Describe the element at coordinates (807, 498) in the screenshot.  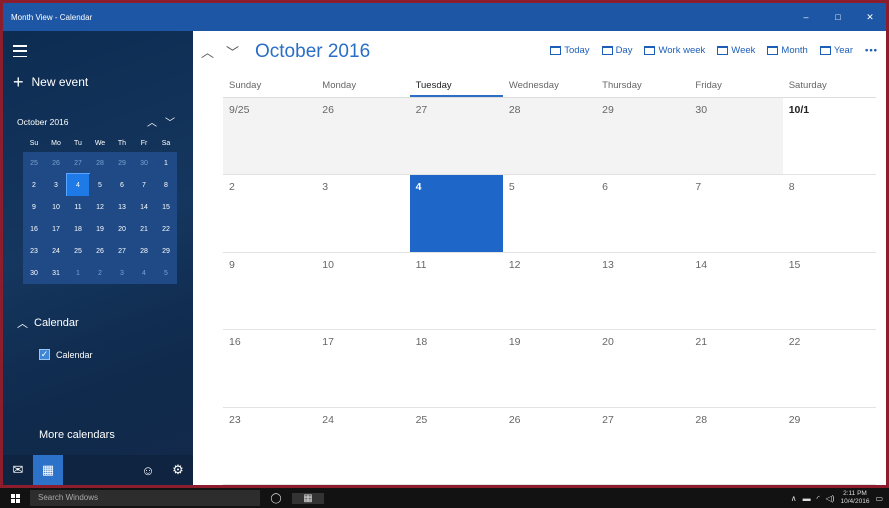
I see `battery-icon: ▬` at that location.